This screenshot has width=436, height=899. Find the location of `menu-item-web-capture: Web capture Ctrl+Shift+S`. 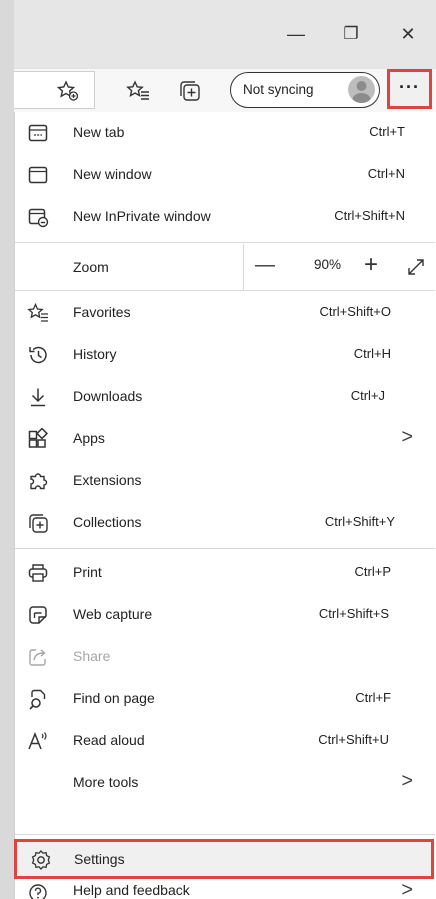

menu-item-web-capture: Web capture Ctrl+Shift+S is located at coordinates (225, 614).